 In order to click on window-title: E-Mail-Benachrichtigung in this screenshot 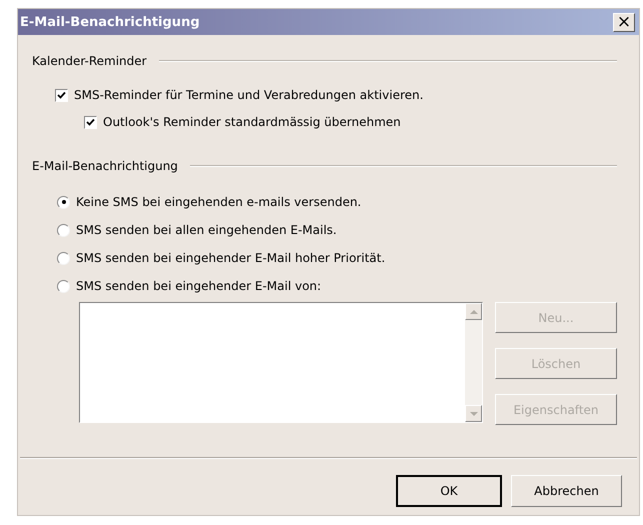, I will do `click(110, 22)`.